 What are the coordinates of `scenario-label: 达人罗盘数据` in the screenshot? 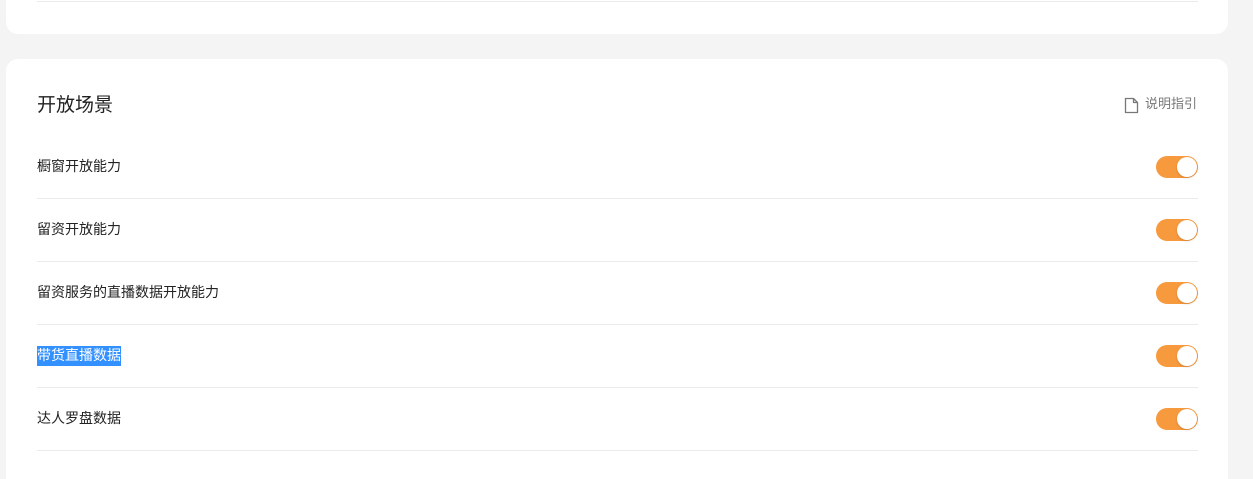 It's located at (79, 419).